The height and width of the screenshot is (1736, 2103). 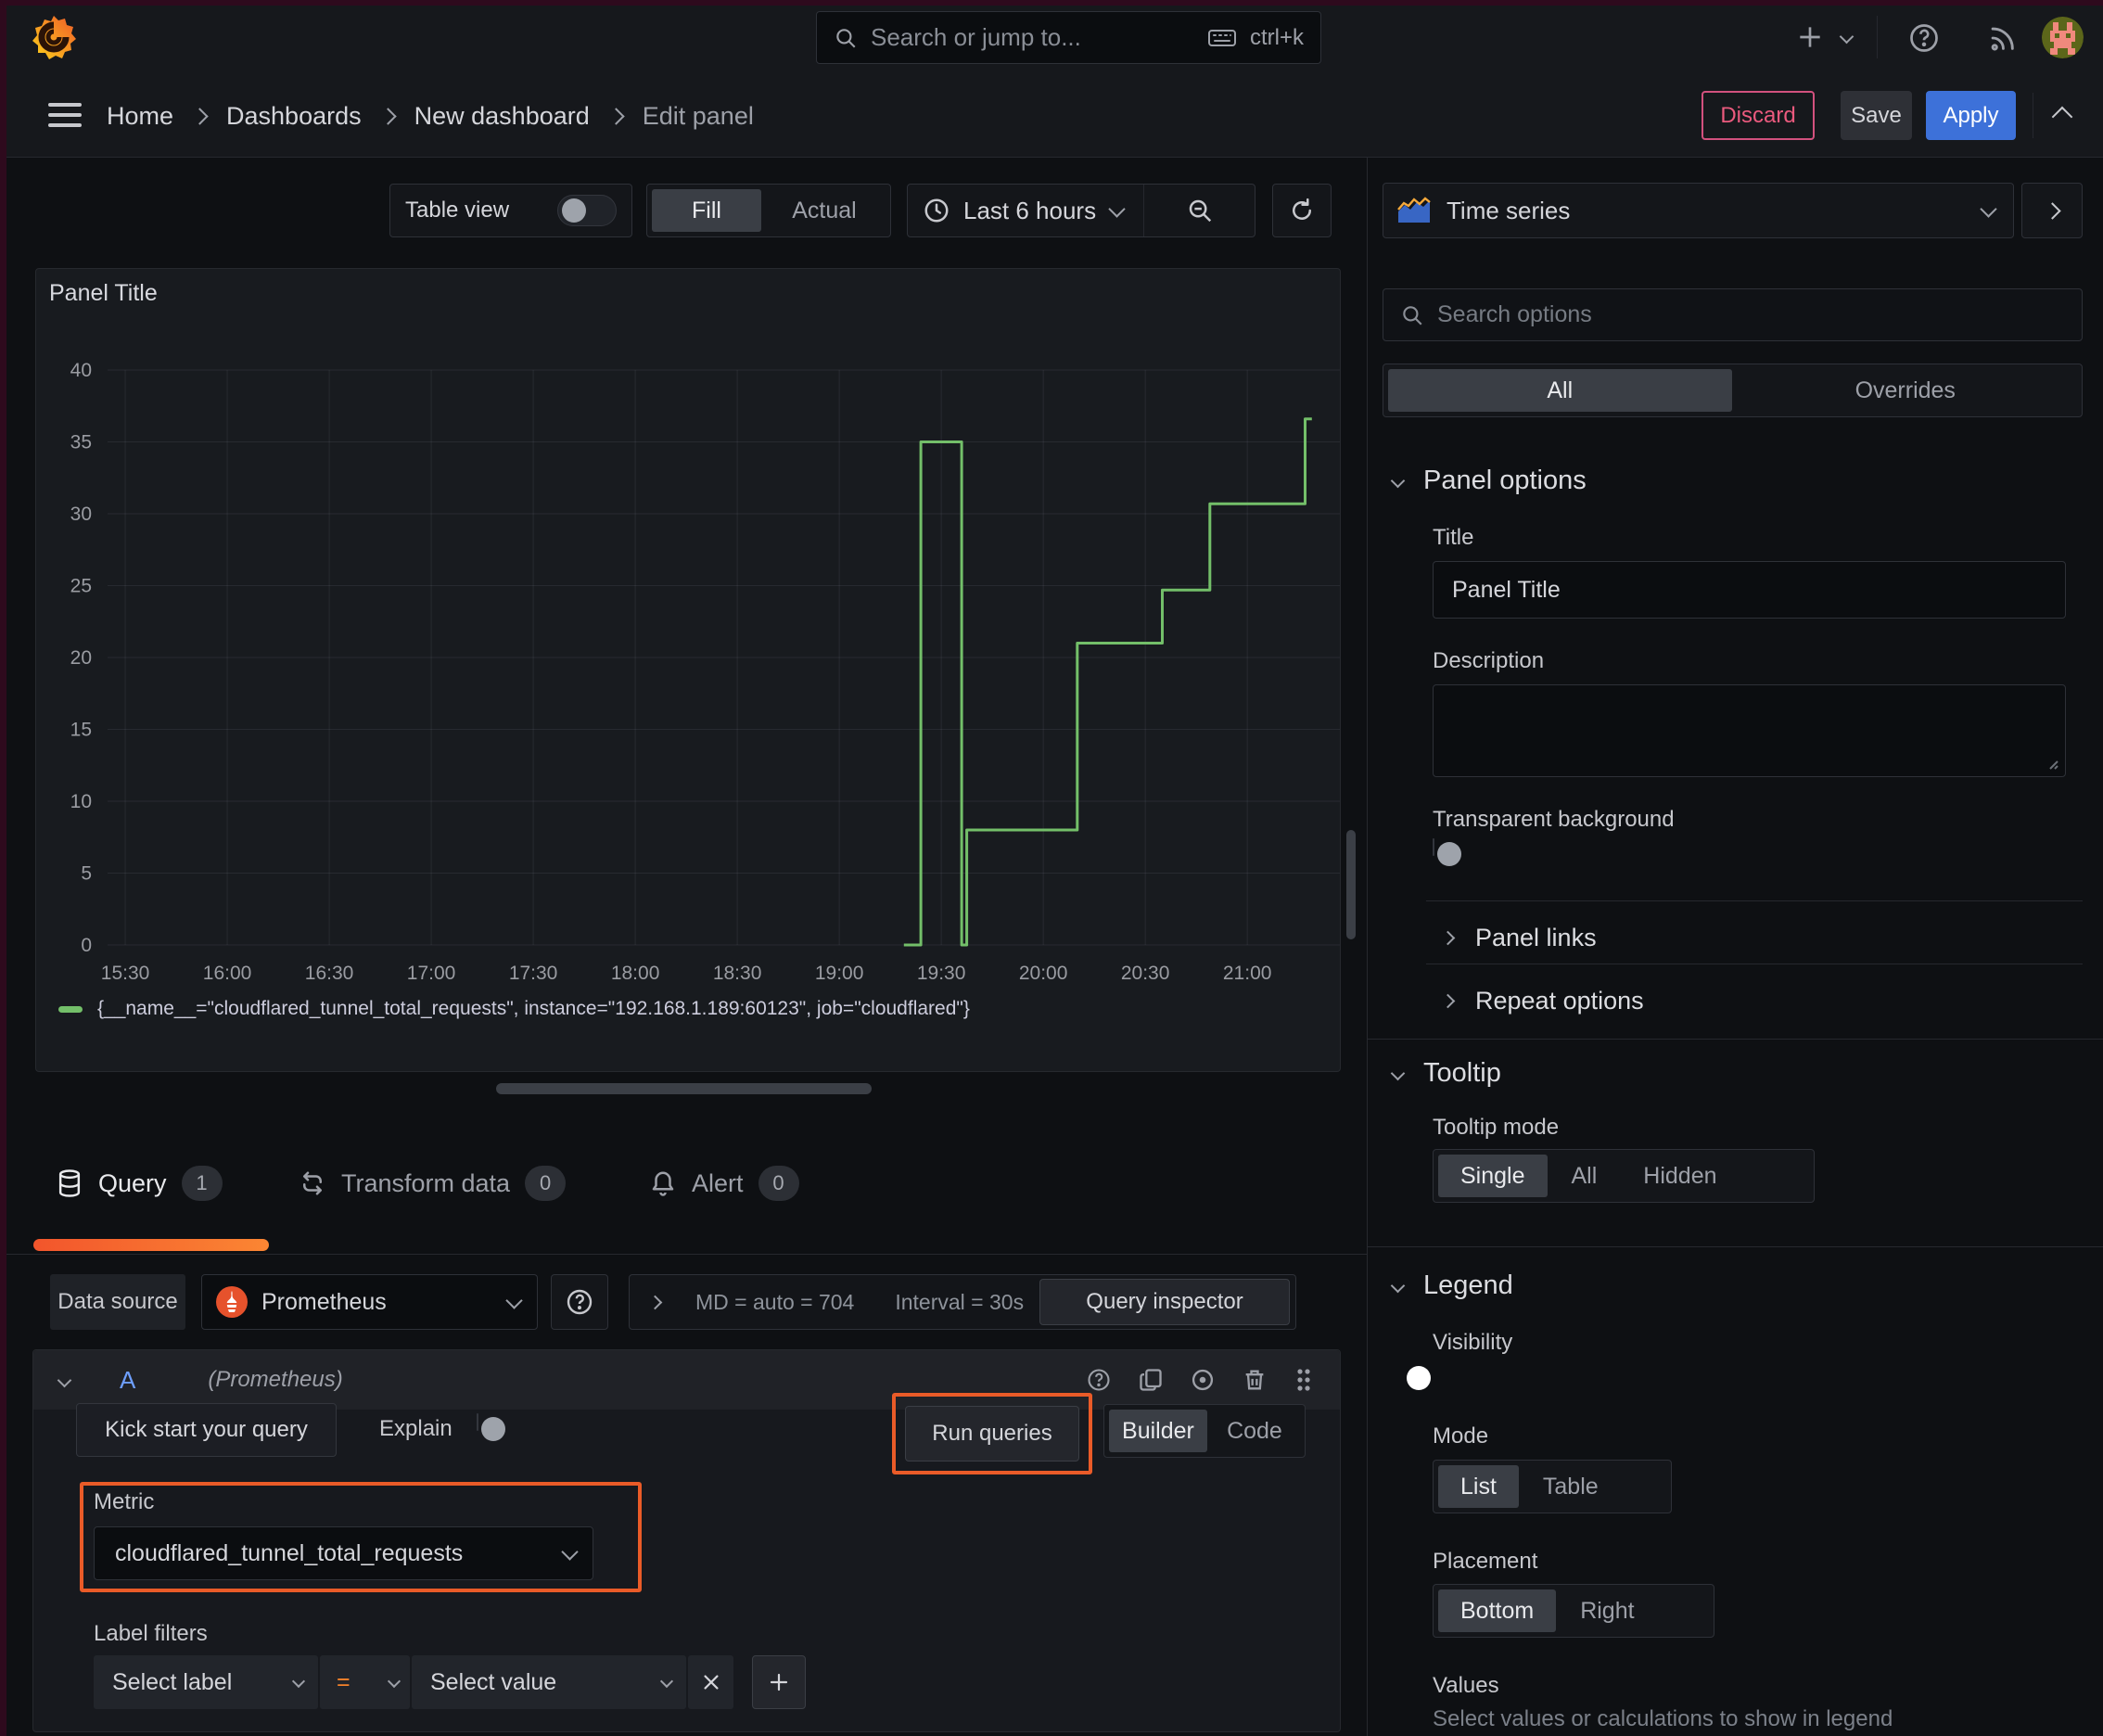 What do you see at coordinates (132, 1182) in the screenshot?
I see `tab-query-label: Query` at bounding box center [132, 1182].